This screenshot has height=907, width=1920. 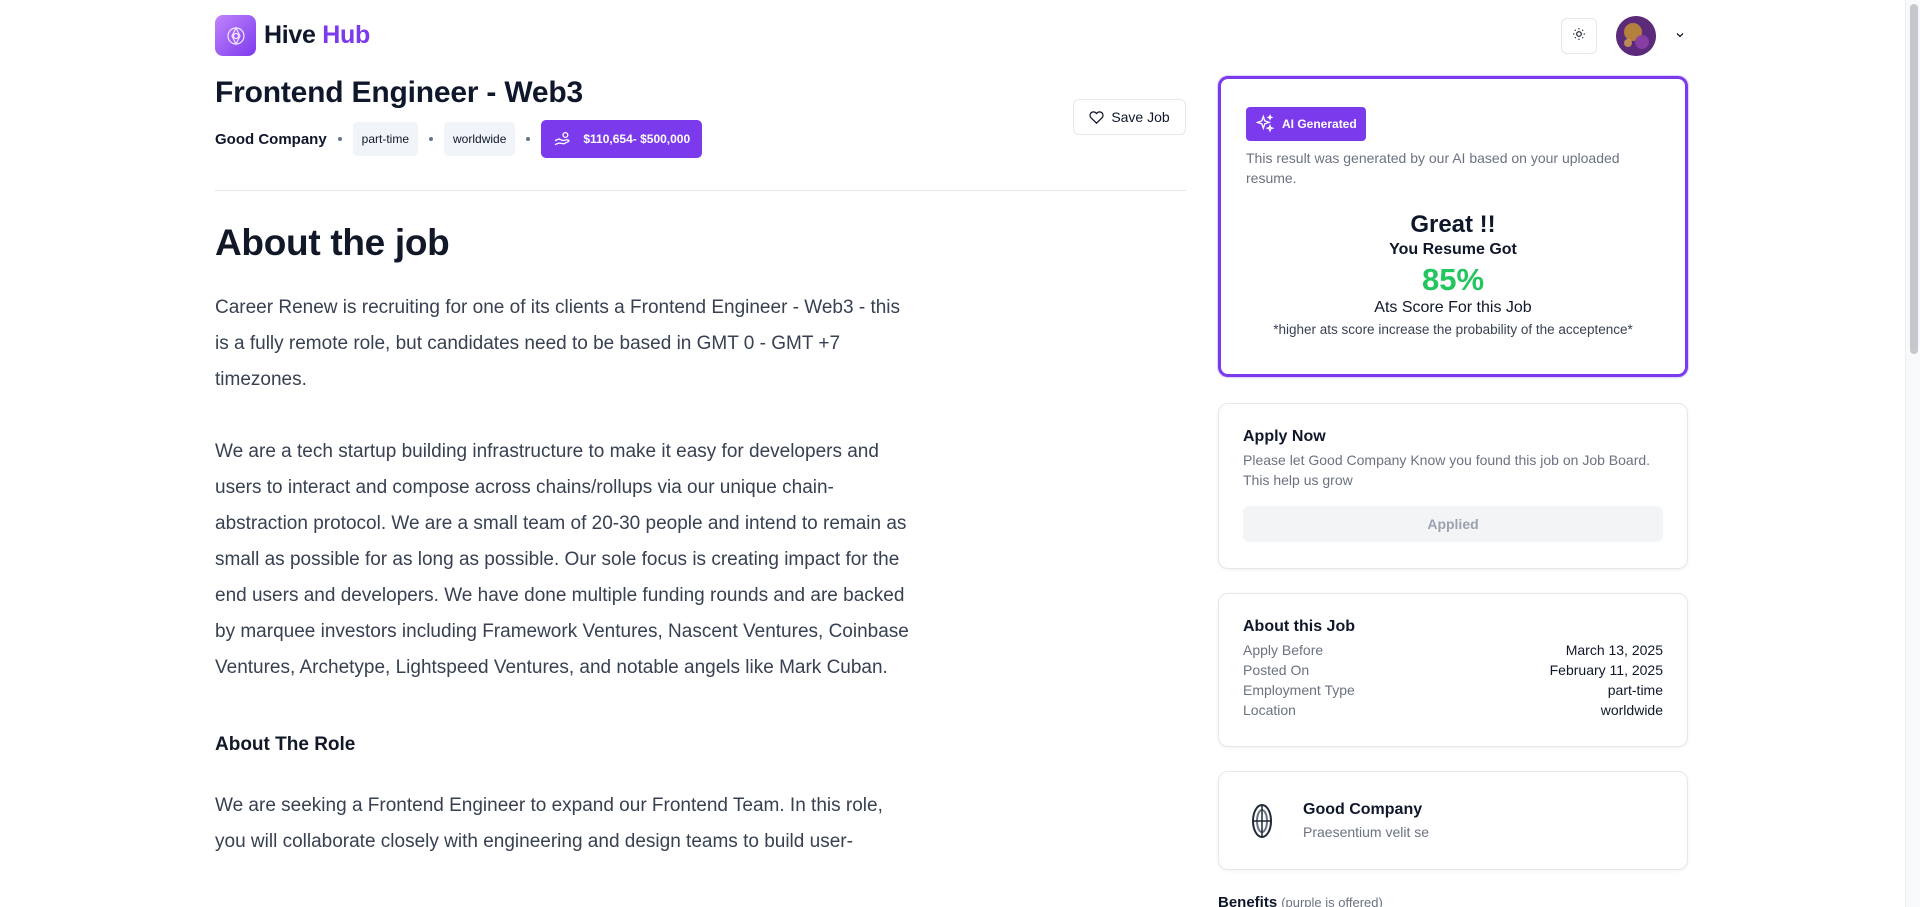 What do you see at coordinates (317, 35) in the screenshot?
I see `brand-name: Hive Hub` at bounding box center [317, 35].